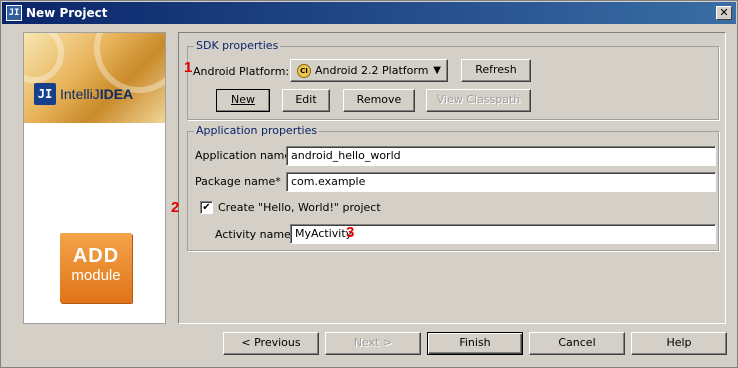 This screenshot has height=368, width=738. Describe the element at coordinates (372, 70) in the screenshot. I see `android-platform-value: Android 2.2 Platform` at that location.